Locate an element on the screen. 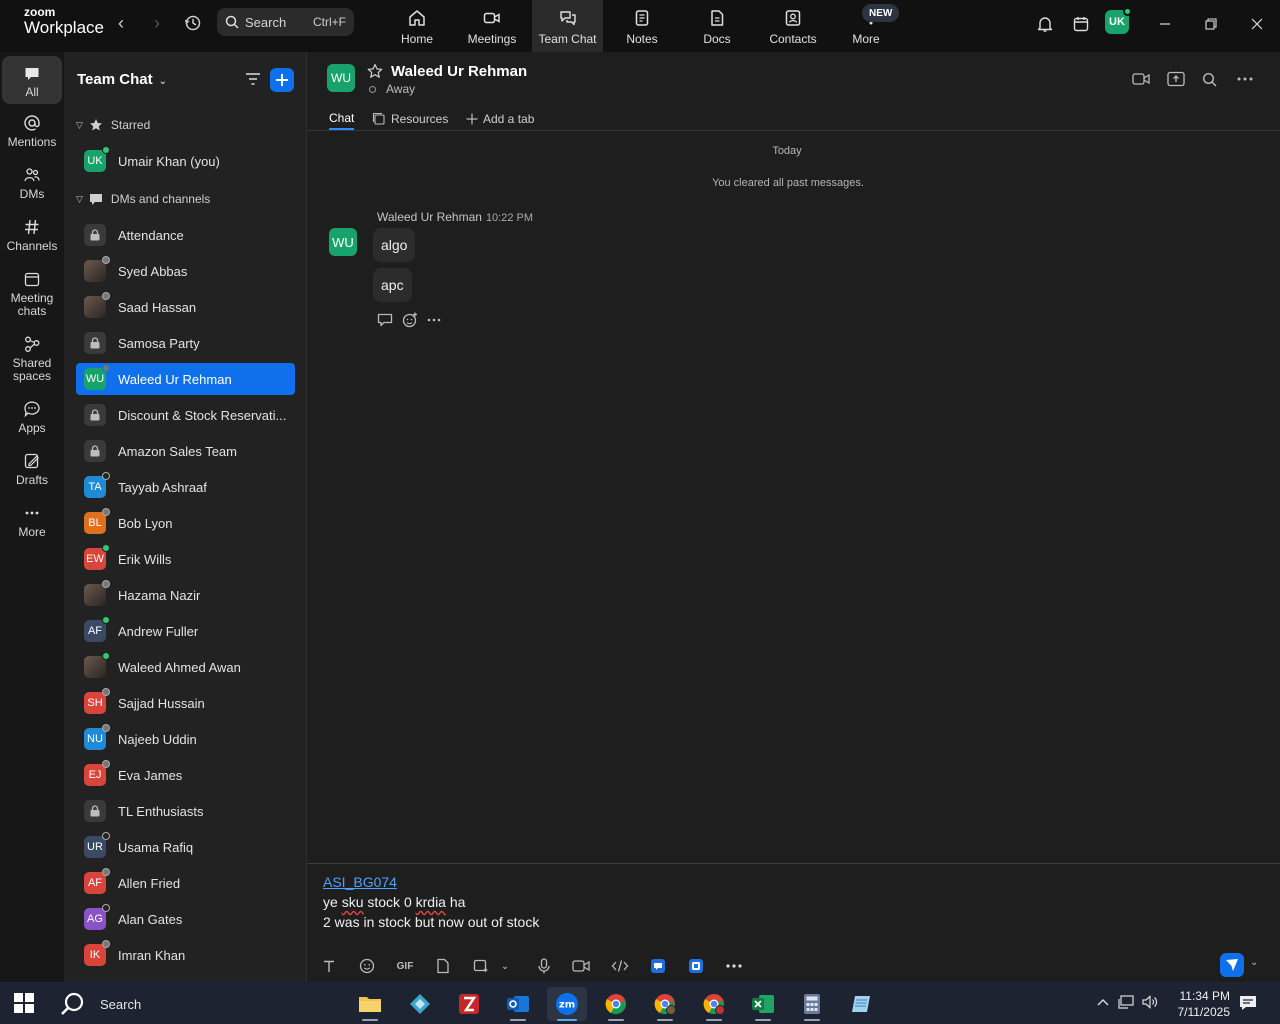 This screenshot has height=1024, width=1280. forward-arrow-icon: › is located at coordinates (157, 23).